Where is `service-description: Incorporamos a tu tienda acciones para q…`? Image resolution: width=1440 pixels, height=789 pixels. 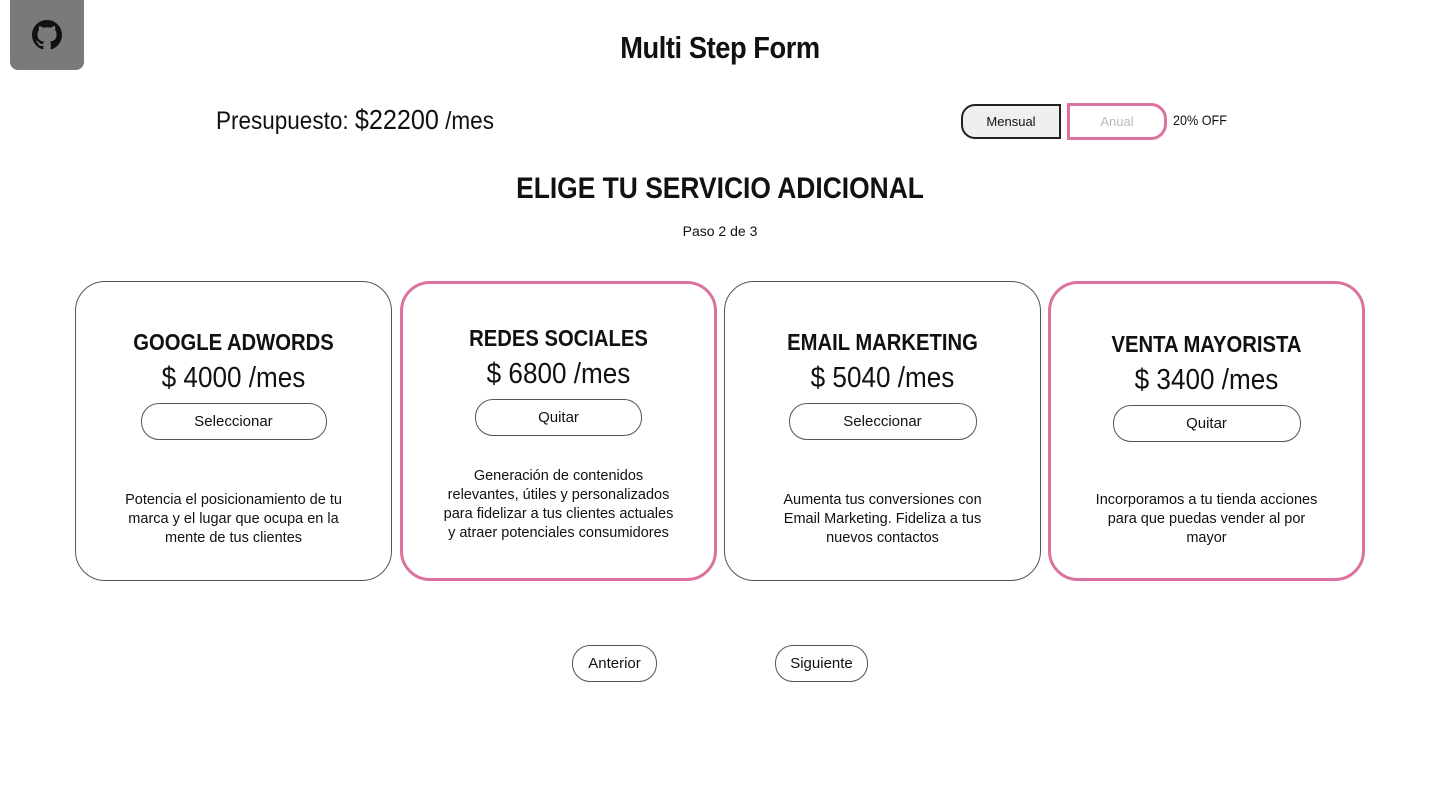 service-description: Incorporamos a tu tienda acciones para q… is located at coordinates (1206, 519).